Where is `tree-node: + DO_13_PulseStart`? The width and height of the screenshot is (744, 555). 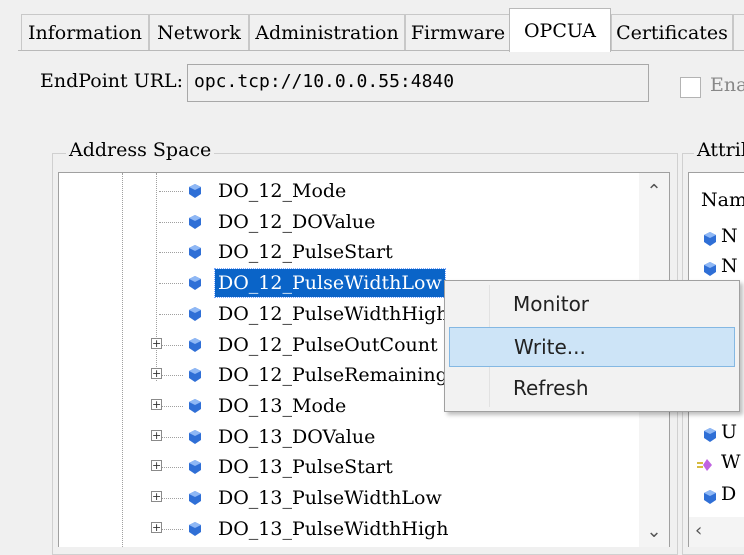
tree-node: + DO_13_PulseStart is located at coordinates (359, 467).